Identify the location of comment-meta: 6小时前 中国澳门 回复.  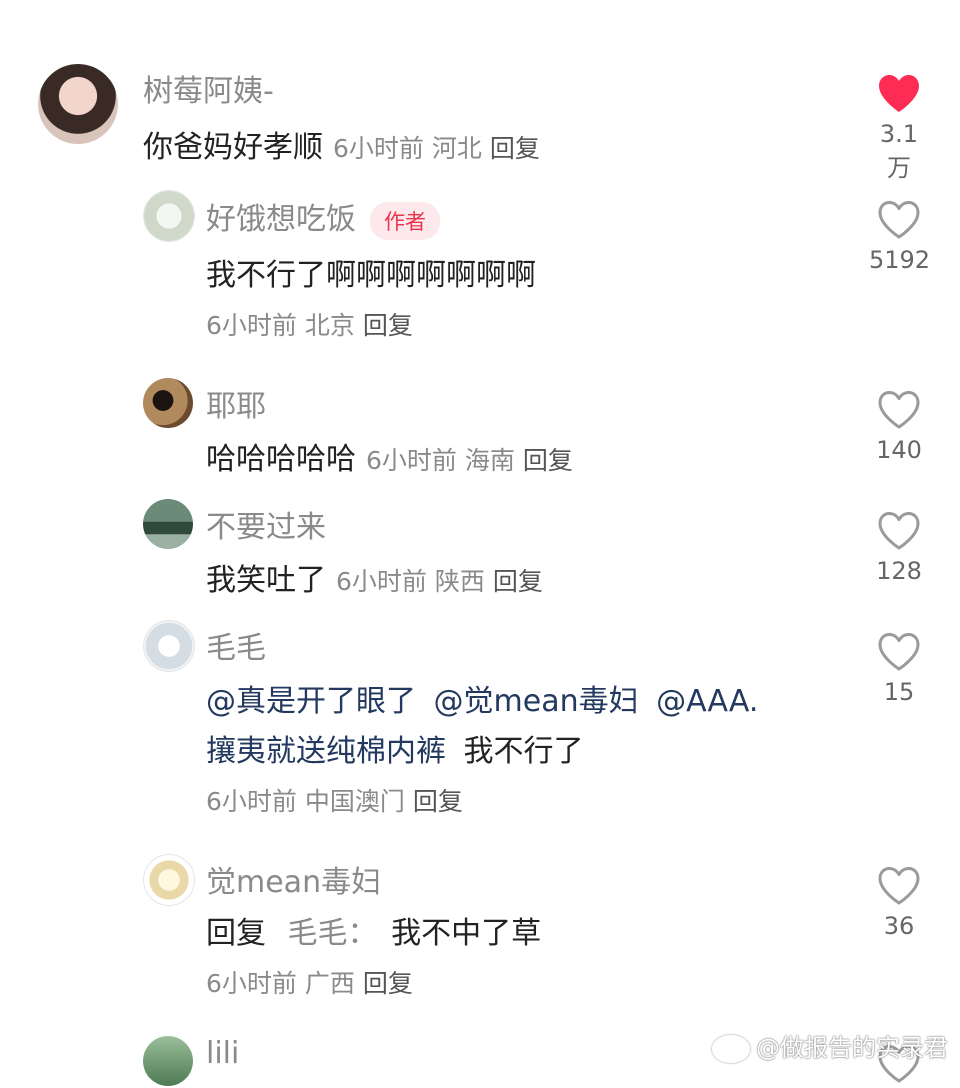
(334, 800).